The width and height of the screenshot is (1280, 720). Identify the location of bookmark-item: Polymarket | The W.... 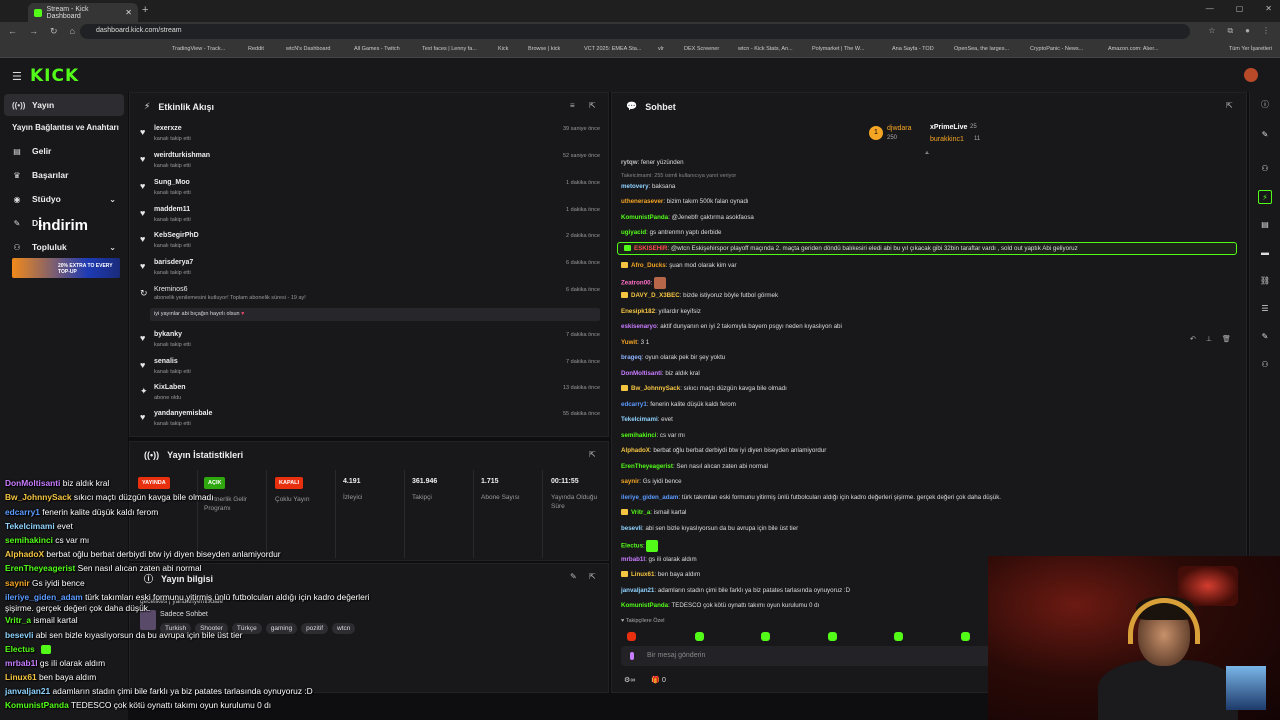
(838, 49).